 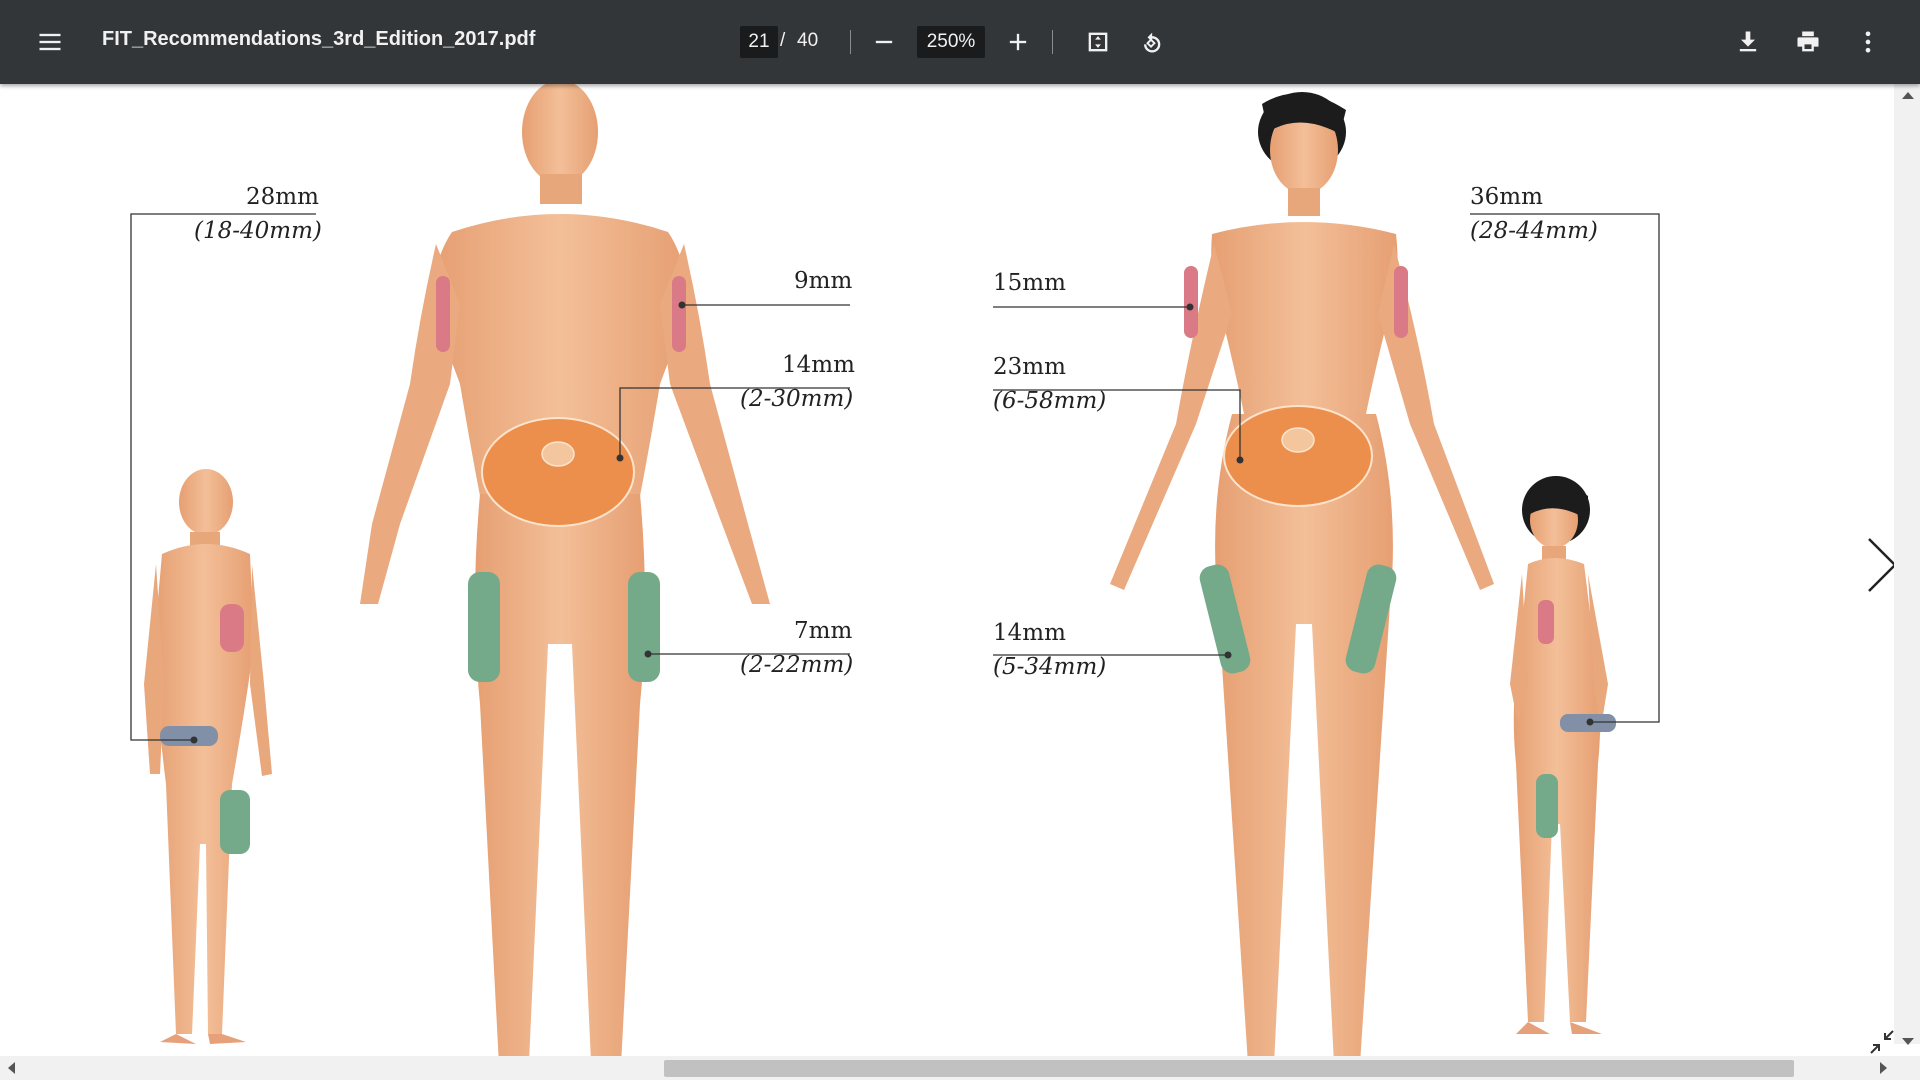 What do you see at coordinates (1908, 1041) in the screenshot?
I see `scroll-down-arrow-icon` at bounding box center [1908, 1041].